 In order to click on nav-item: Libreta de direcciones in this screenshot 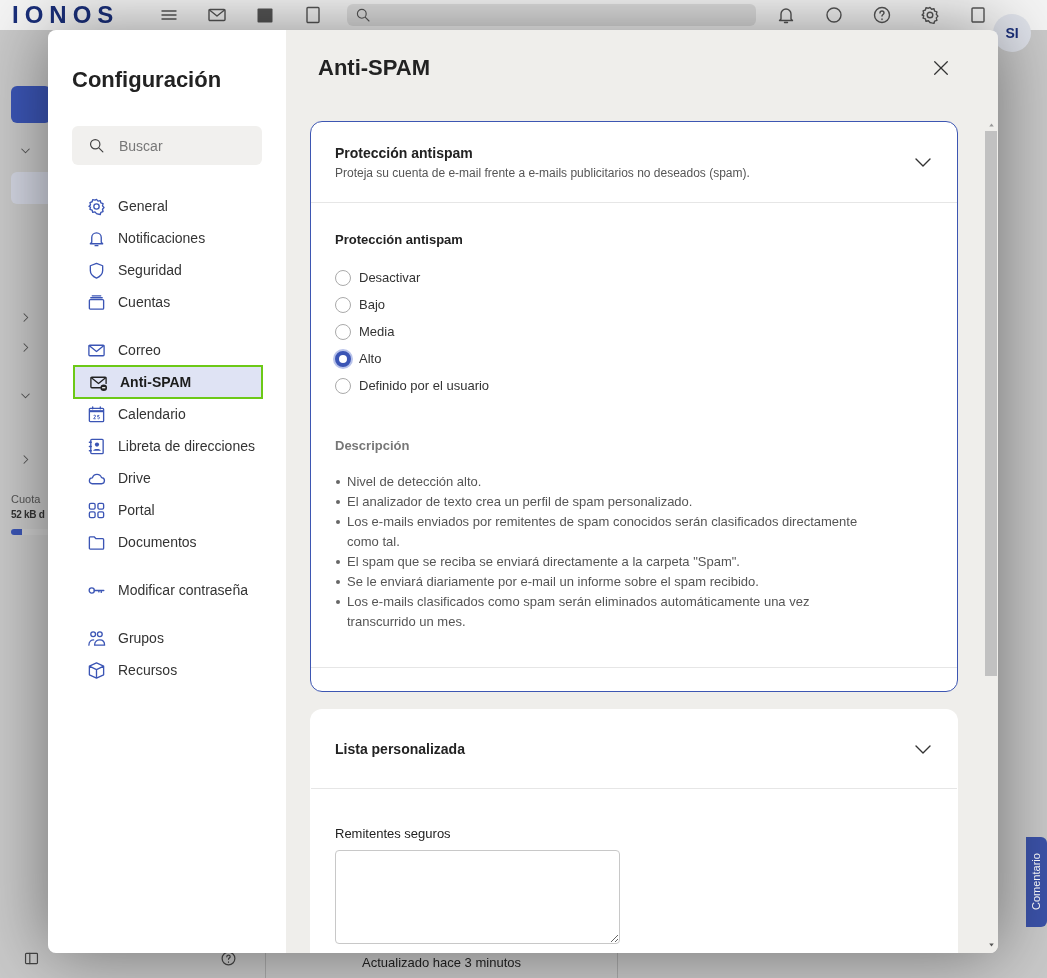, I will do `click(167, 446)`.